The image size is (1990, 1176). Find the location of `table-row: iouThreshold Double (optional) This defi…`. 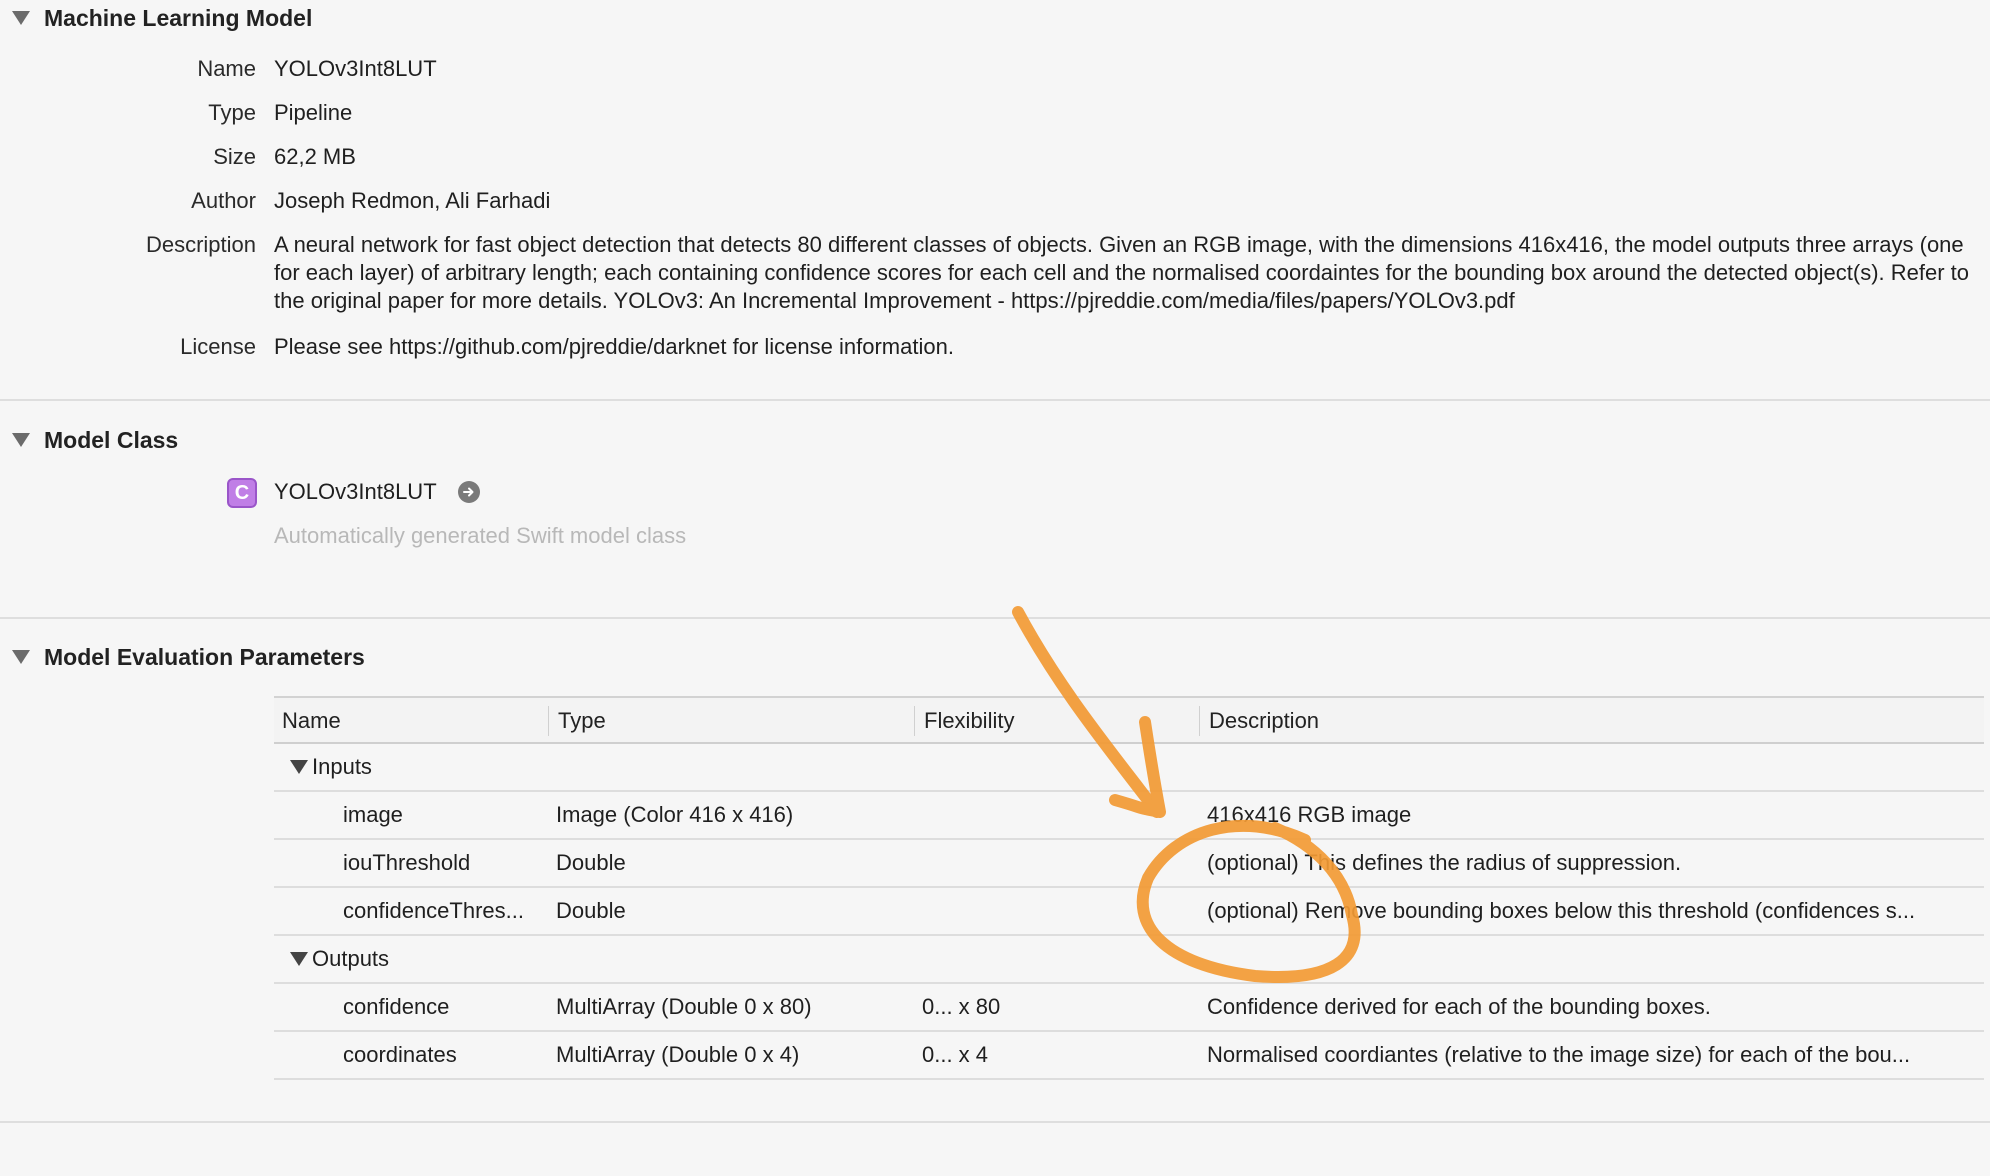

table-row: iouThreshold Double (optional) This defi… is located at coordinates (1129, 864).